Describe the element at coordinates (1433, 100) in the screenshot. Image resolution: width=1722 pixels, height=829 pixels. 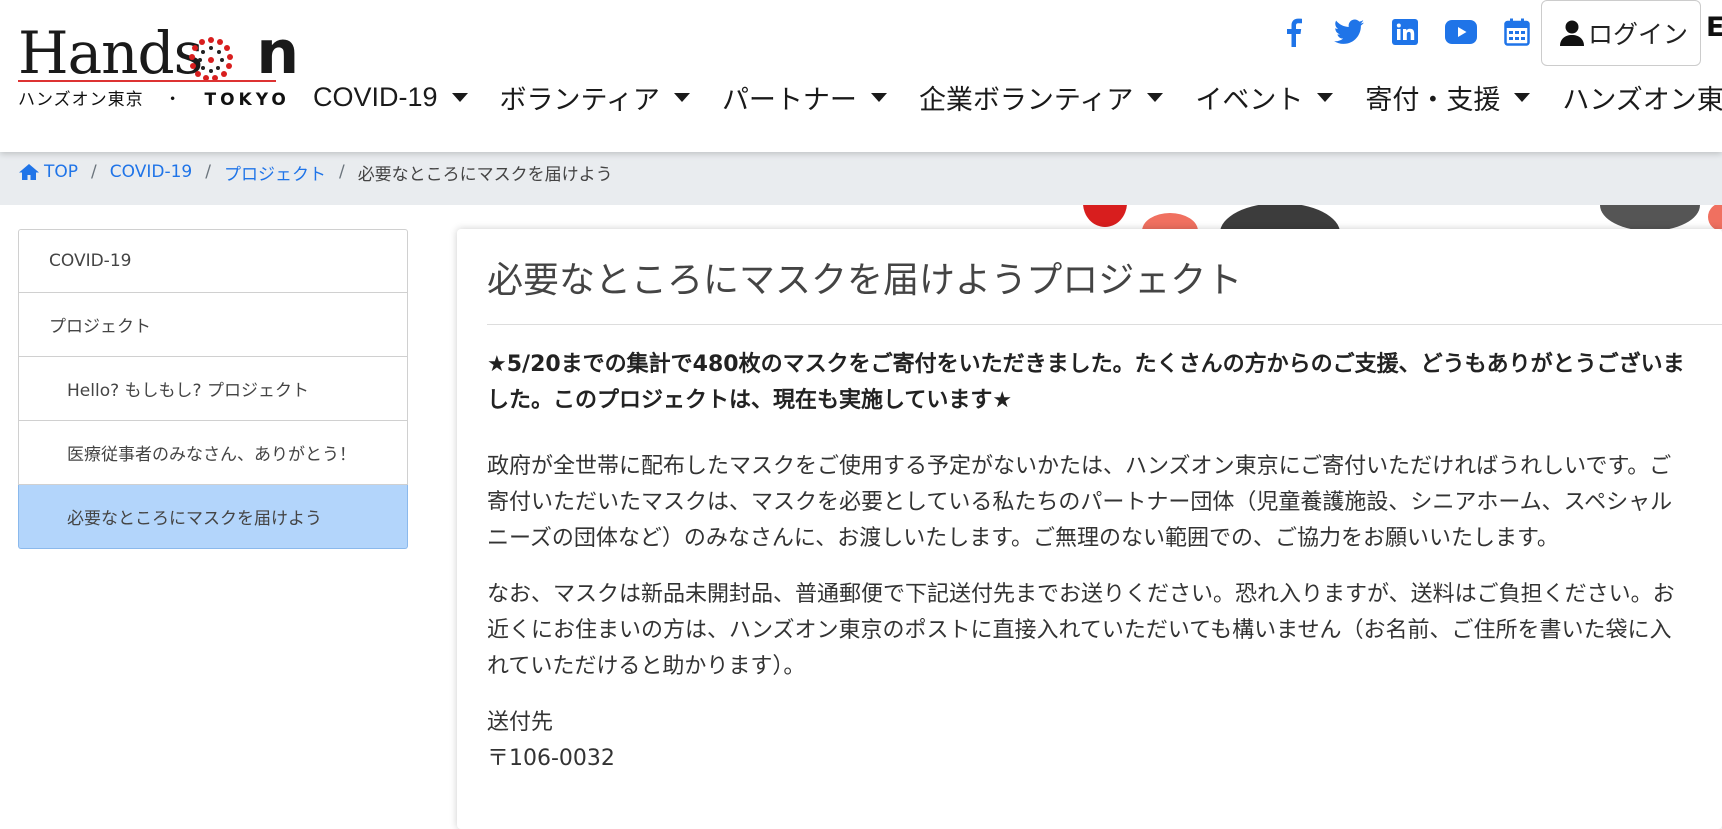
I see `nav-label: 寄付・支援` at that location.